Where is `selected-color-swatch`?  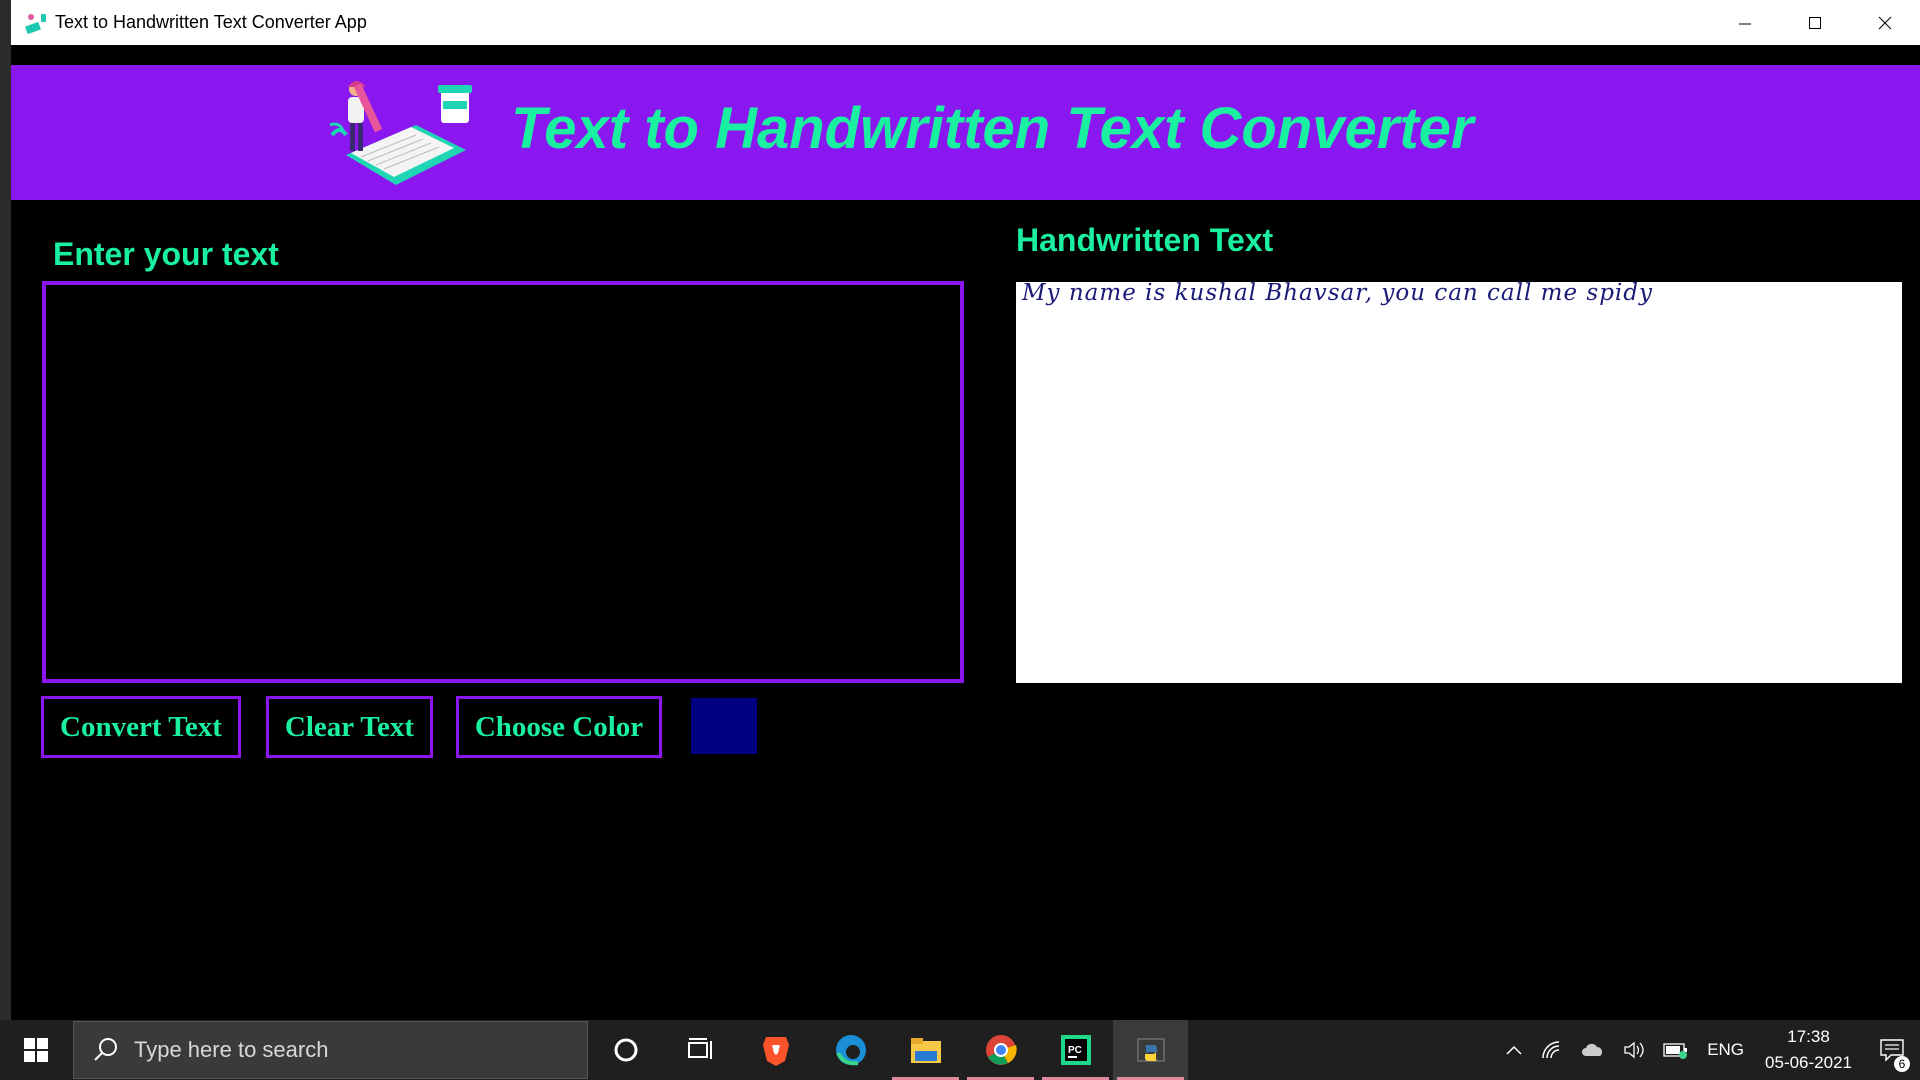 selected-color-swatch is located at coordinates (724, 726).